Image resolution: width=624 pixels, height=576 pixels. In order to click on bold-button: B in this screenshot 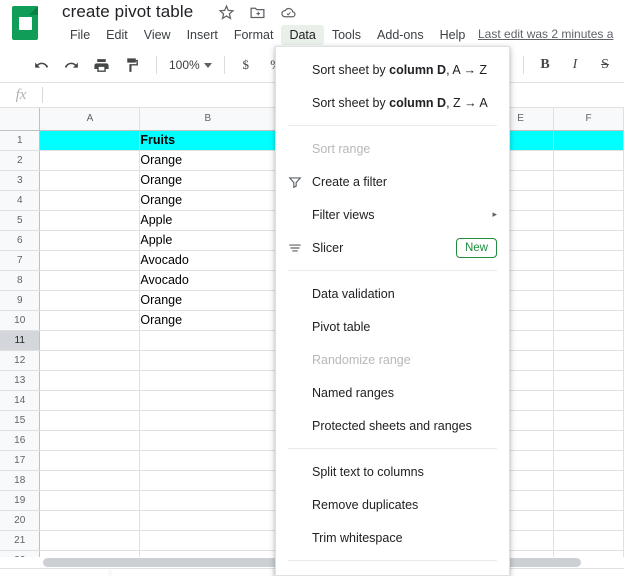, I will do `click(545, 65)`.